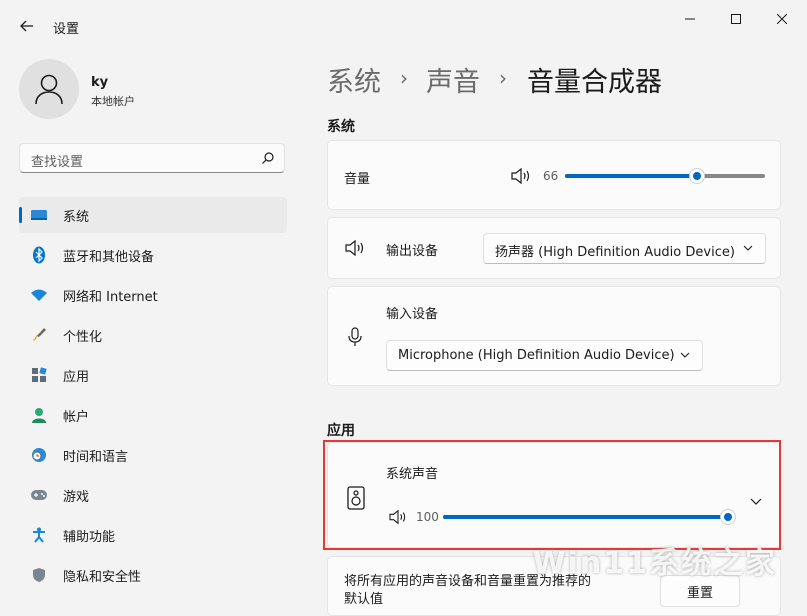 This screenshot has width=807, height=616. Describe the element at coordinates (152, 158) in the screenshot. I see `search-input: 查找设置` at that location.